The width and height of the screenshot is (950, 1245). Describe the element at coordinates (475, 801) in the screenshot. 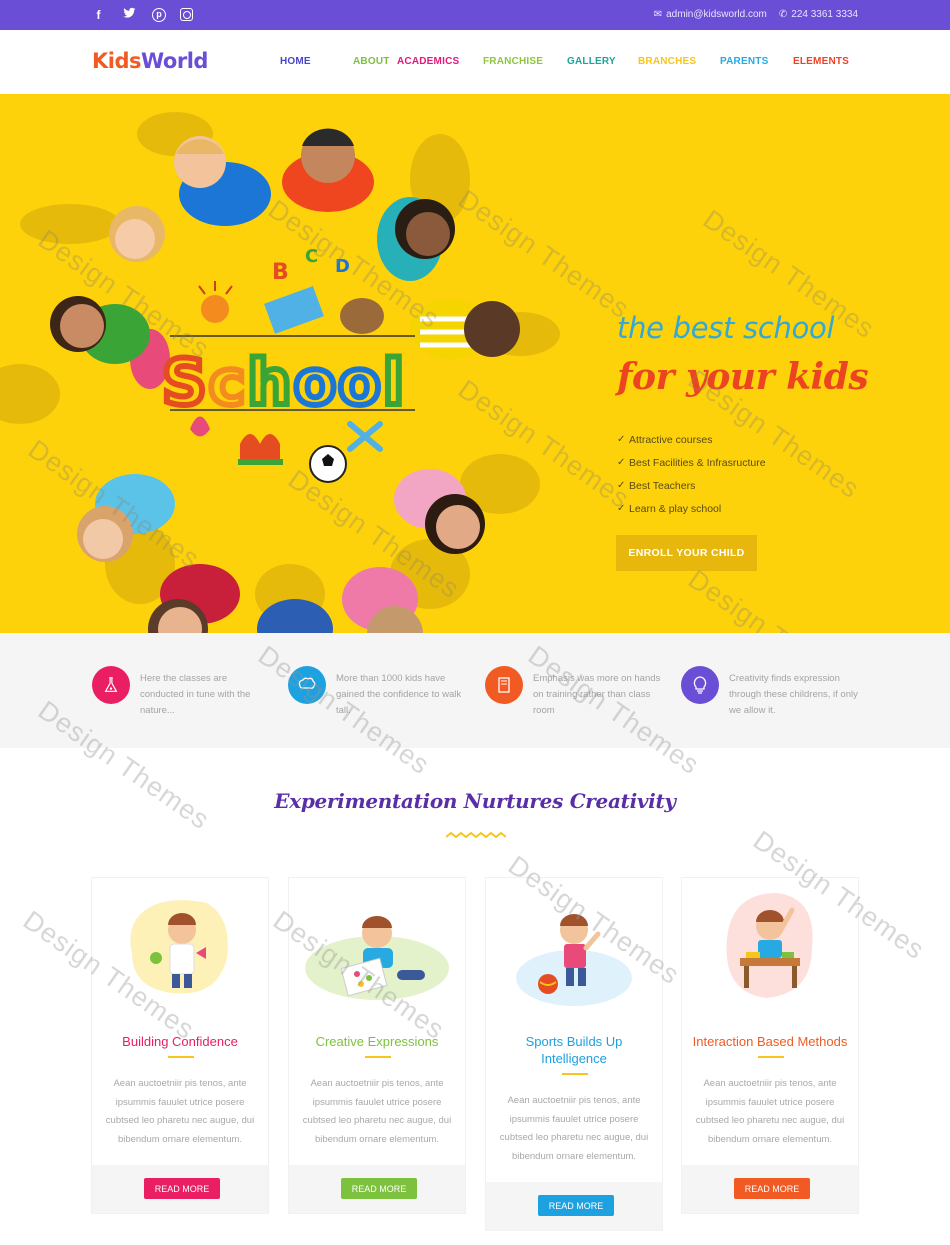

I see `section-title: Experimentation Nurtures Creativity` at that location.